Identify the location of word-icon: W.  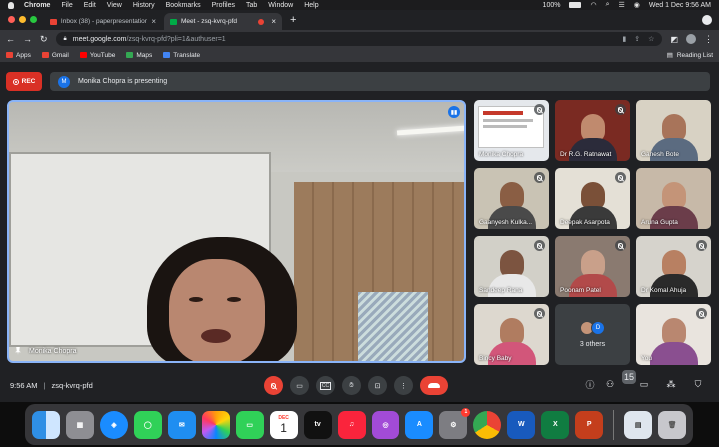
(521, 424).